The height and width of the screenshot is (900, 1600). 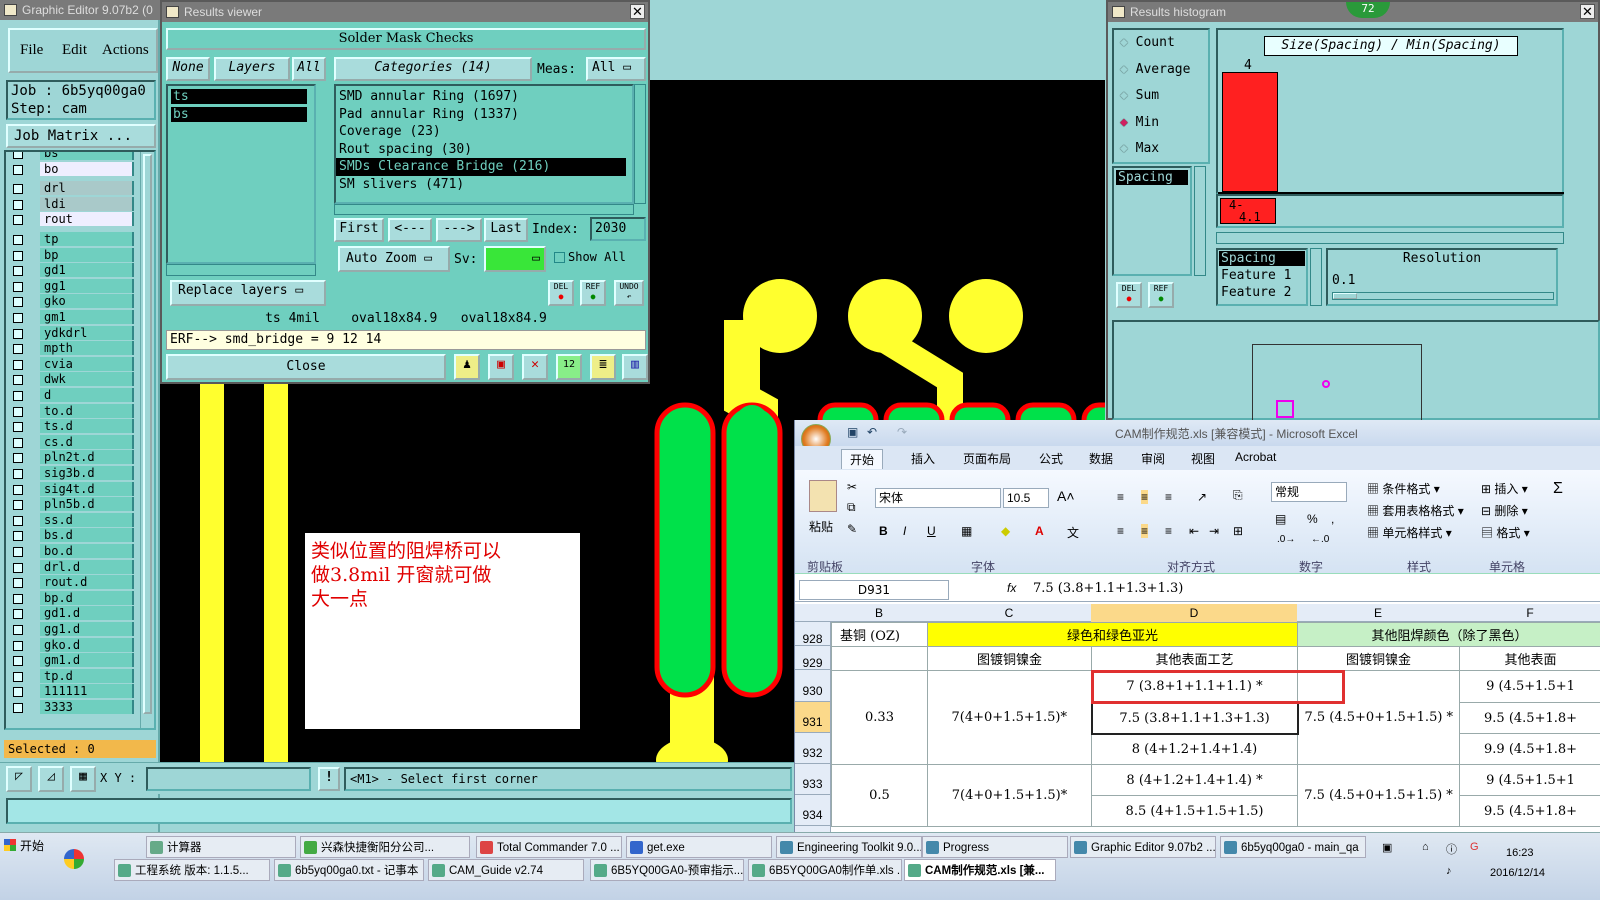 I want to click on last-button: Last, so click(x=506, y=230).